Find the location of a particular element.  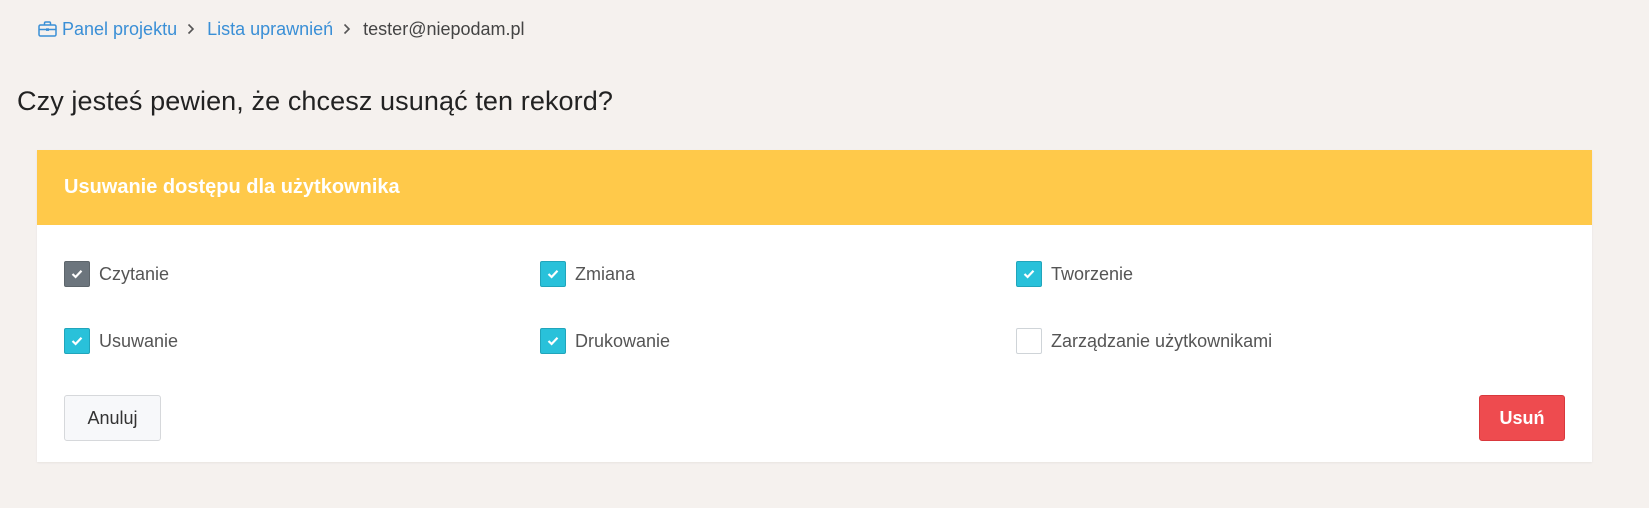

breadcrumb-current-user: tester@niepodam.pl is located at coordinates (444, 28).